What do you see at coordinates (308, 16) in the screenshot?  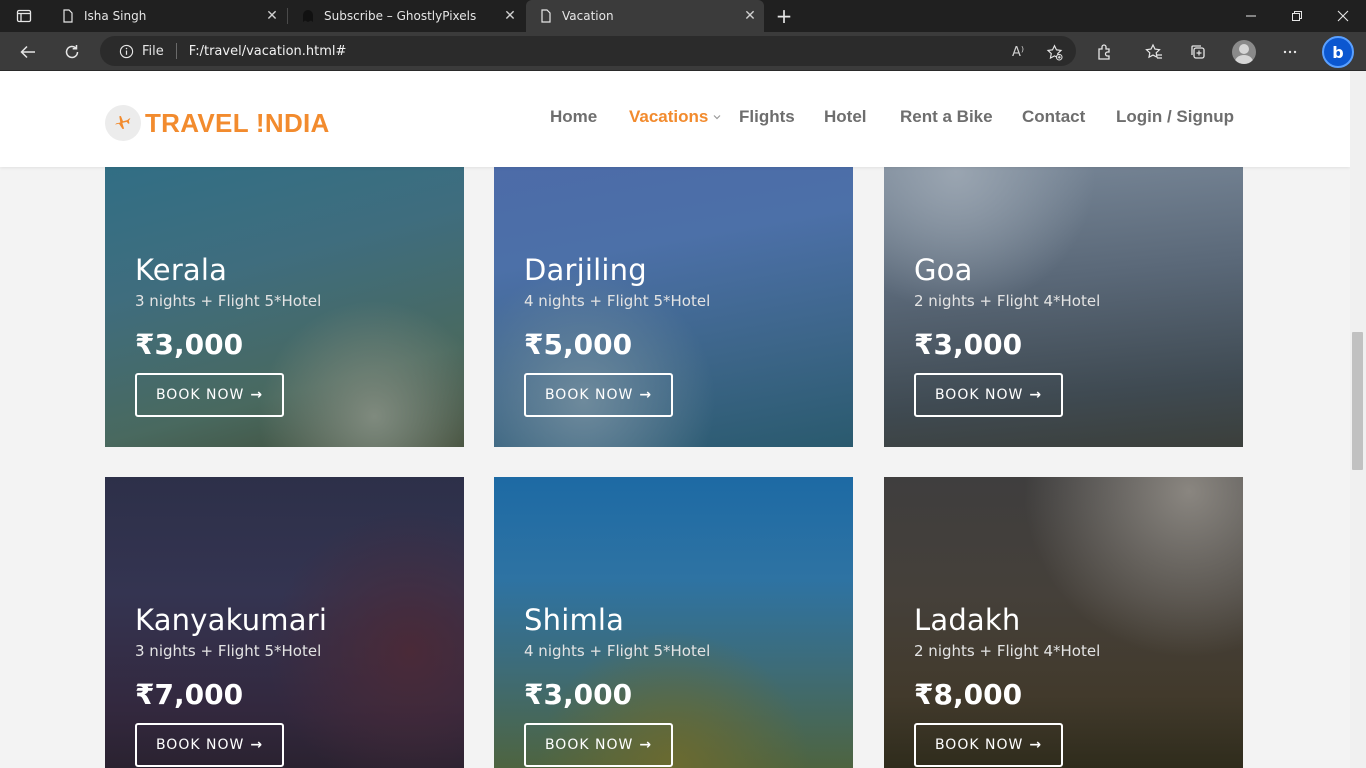 I see `ghost-icon` at bounding box center [308, 16].